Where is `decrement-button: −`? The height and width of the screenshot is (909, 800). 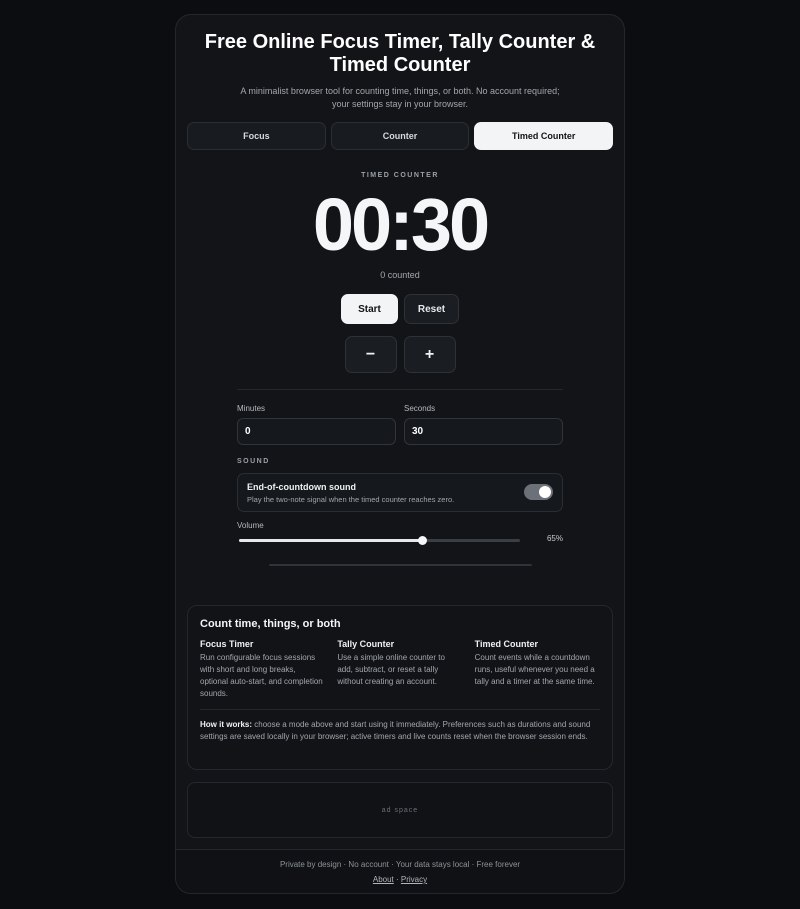
decrement-button: − is located at coordinates (370, 354).